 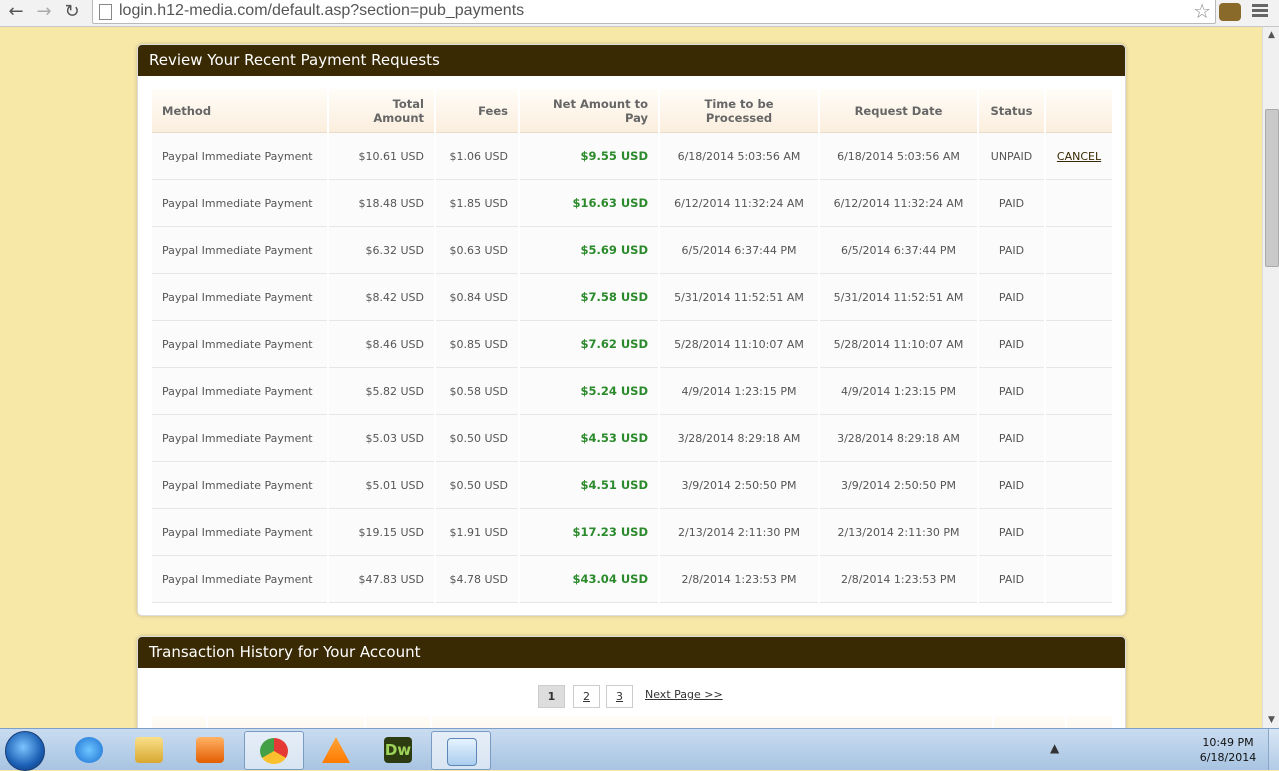 I want to click on cell-total-amount: $19.15 USD, so click(x=381, y=532).